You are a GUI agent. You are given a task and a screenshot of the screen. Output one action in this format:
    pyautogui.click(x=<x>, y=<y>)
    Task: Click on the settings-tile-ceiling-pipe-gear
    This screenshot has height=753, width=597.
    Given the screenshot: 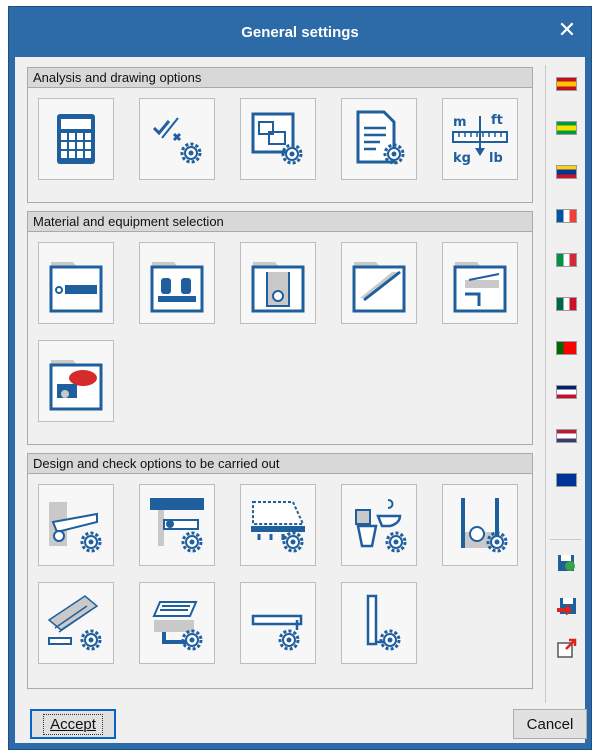 What is the action you would take?
    pyautogui.click(x=177, y=525)
    